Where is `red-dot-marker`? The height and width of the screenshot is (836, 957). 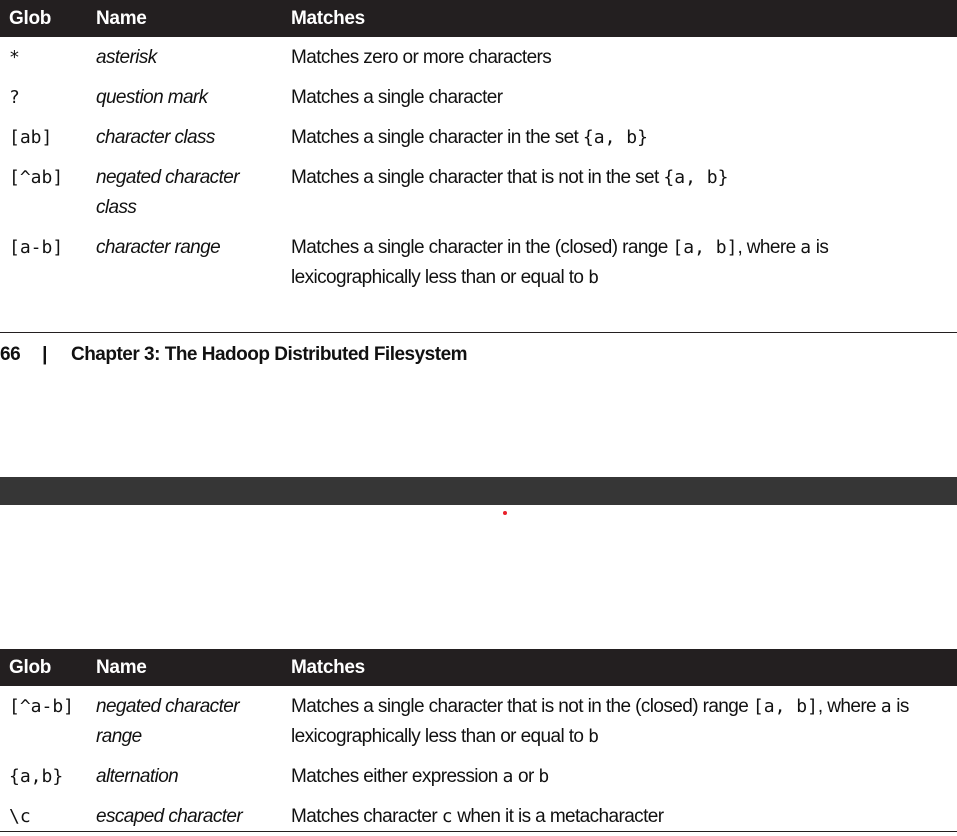 red-dot-marker is located at coordinates (505, 513).